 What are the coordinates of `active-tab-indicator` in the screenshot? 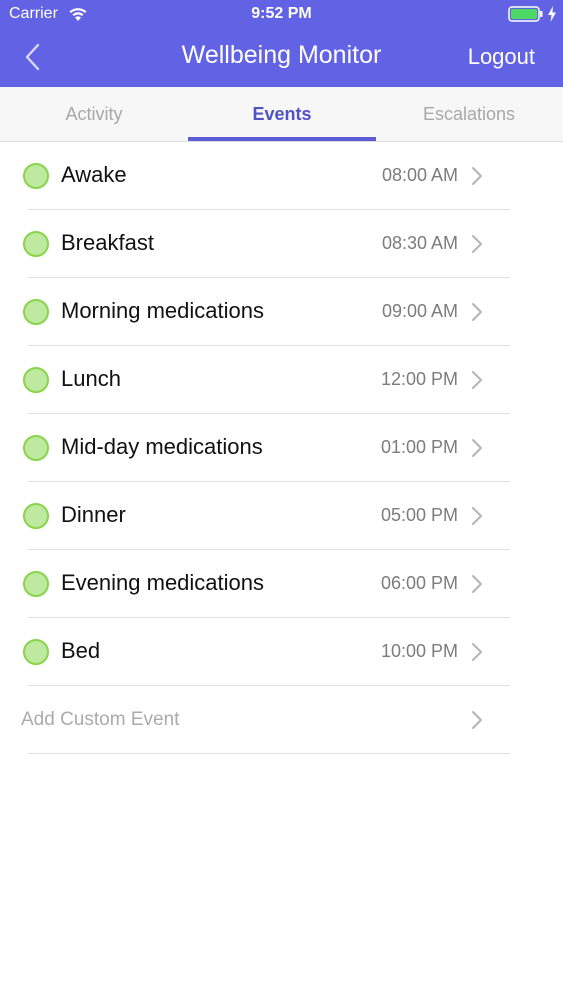 It's located at (282, 139).